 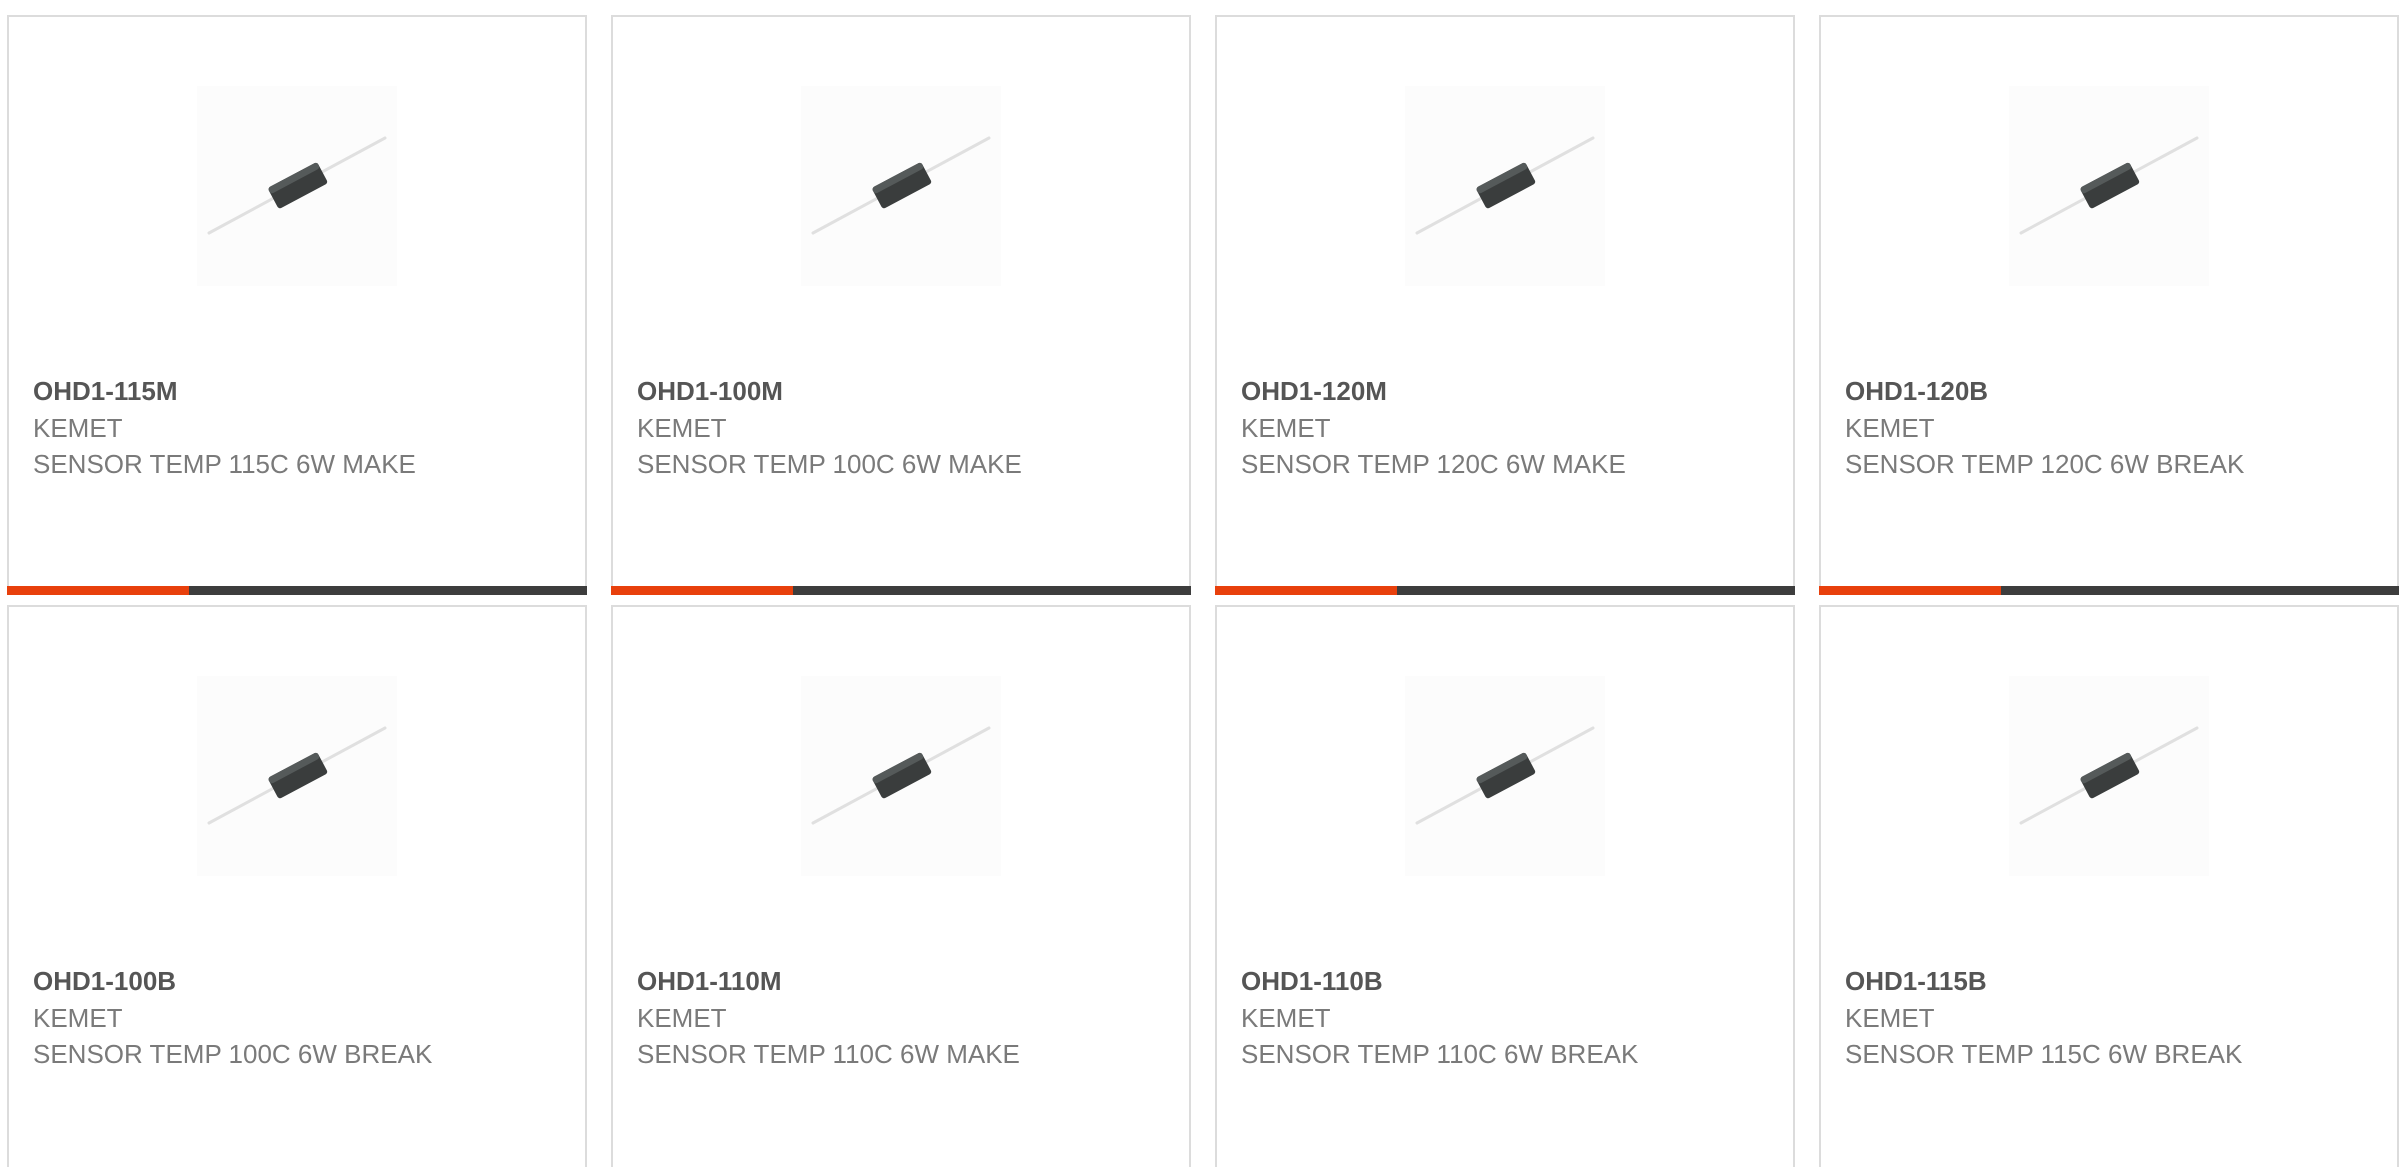 What do you see at coordinates (1916, 391) in the screenshot?
I see `part-number: OHD1-120B` at bounding box center [1916, 391].